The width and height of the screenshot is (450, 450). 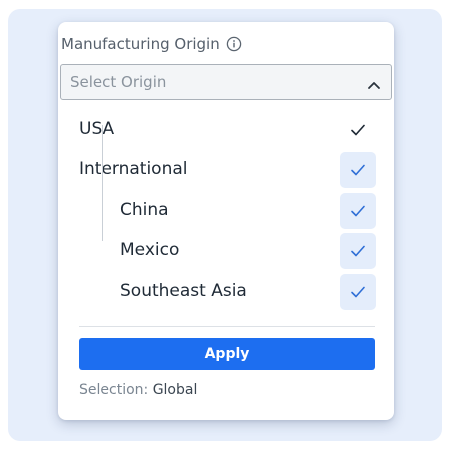 I want to click on selection-summary: Selection: Global, so click(x=138, y=390).